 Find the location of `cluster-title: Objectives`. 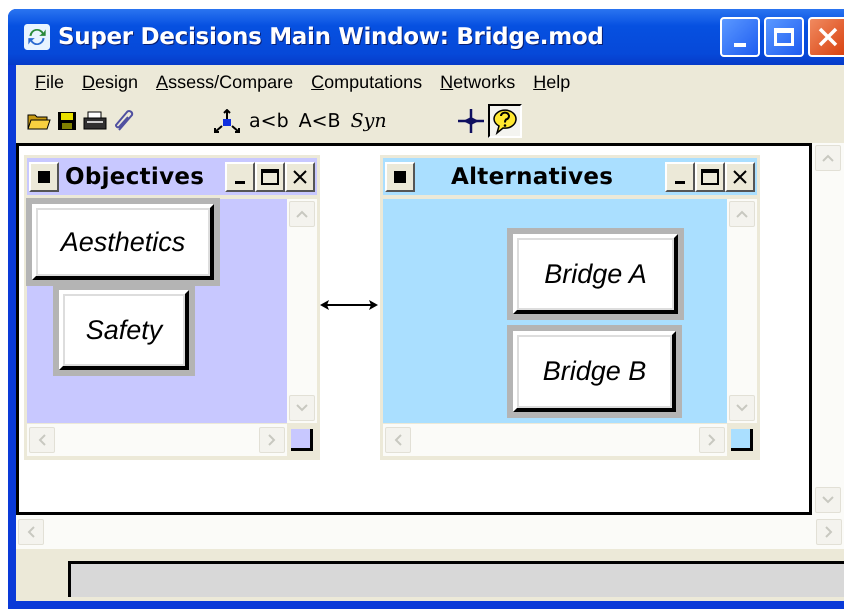

cluster-title: Objectives is located at coordinates (134, 177).